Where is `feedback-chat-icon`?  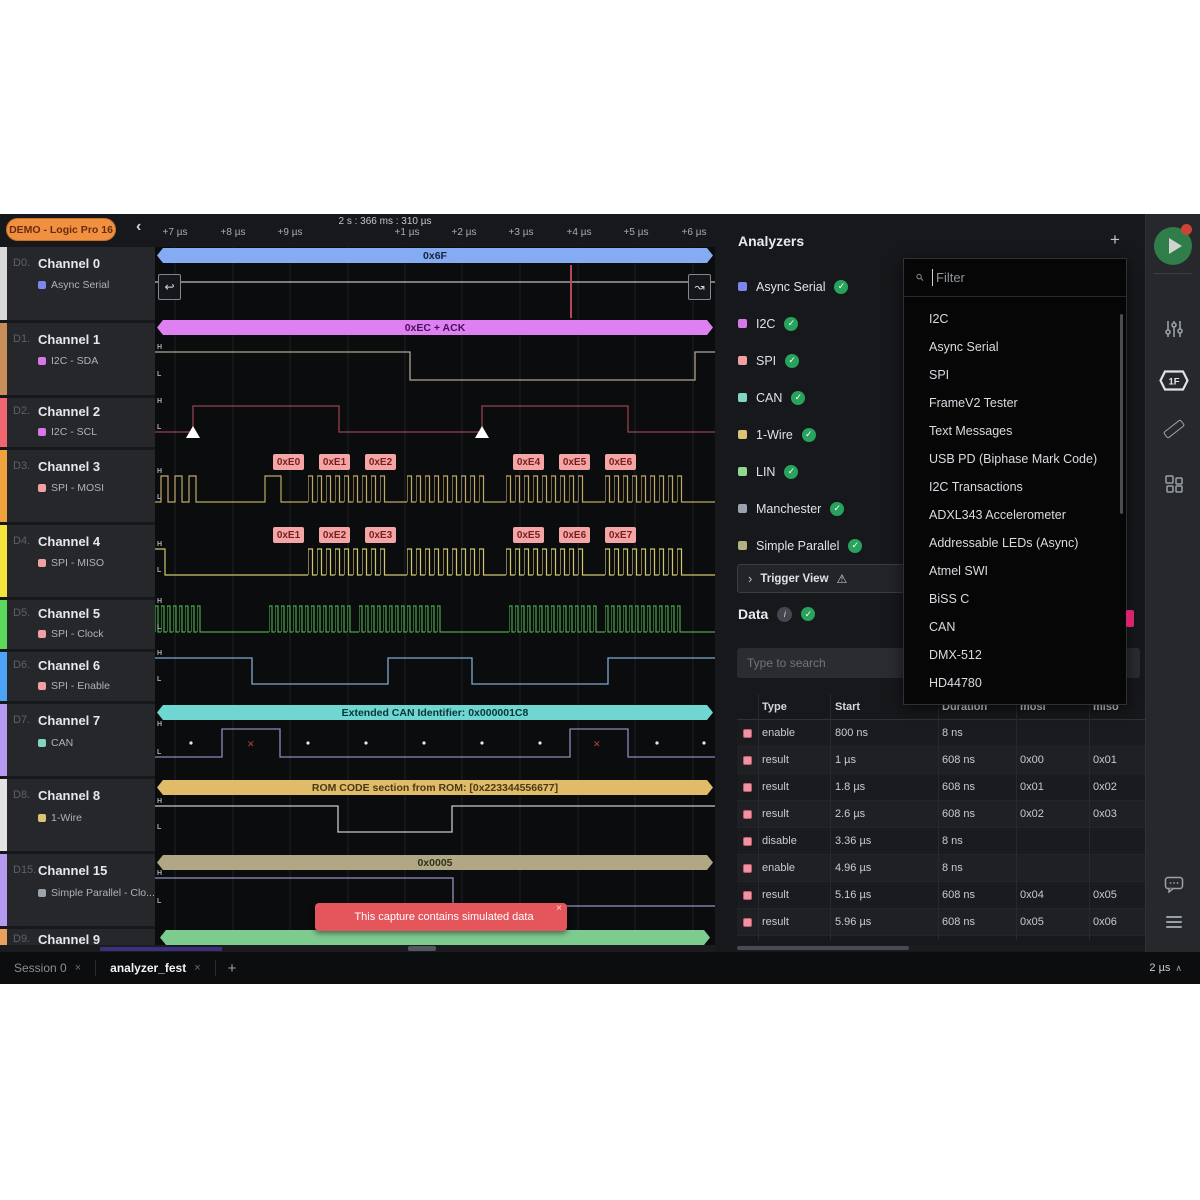
feedback-chat-icon is located at coordinates (1173, 884).